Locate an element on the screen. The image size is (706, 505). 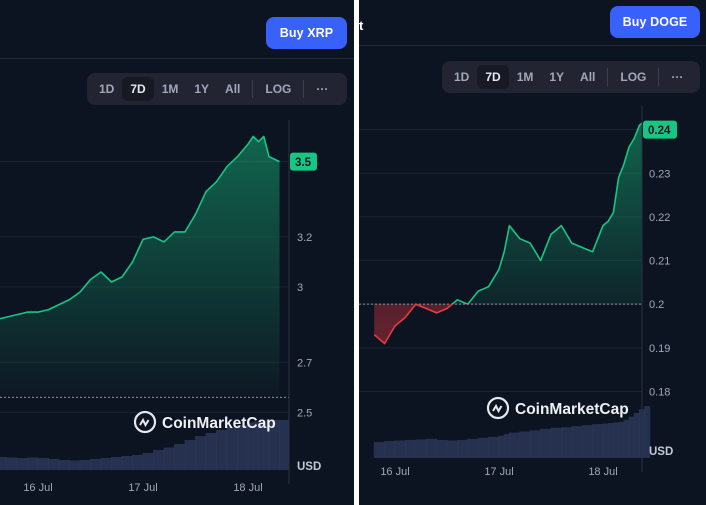
y-tick-label: 0.2 is located at coordinates (656, 305).